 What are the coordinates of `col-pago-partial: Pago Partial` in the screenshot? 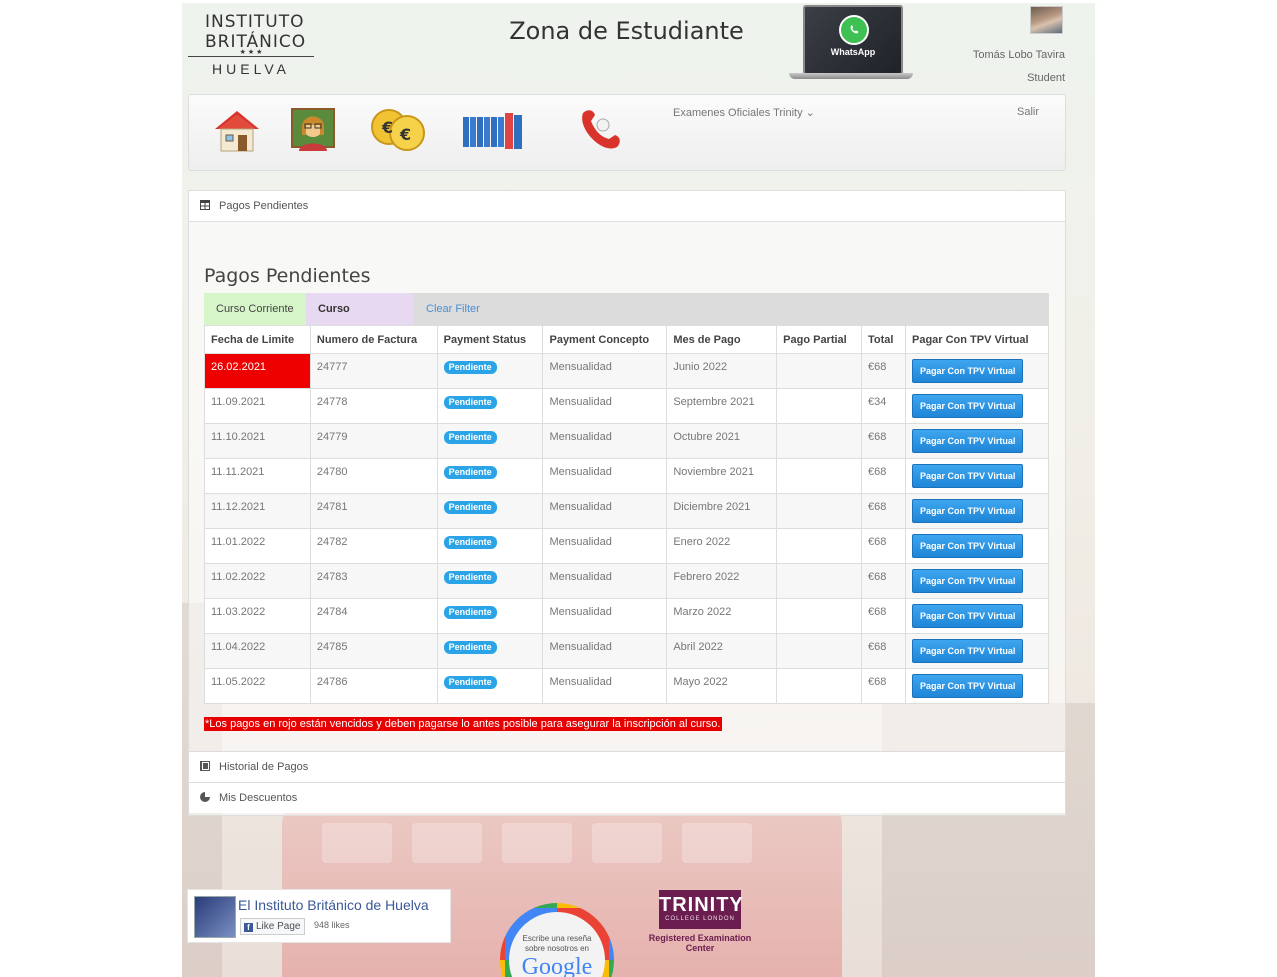 It's located at (819, 339).